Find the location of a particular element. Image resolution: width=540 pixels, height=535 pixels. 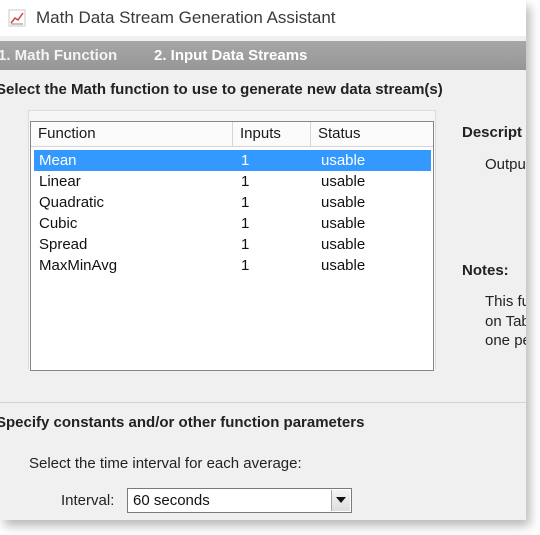

column-header-function: Function is located at coordinates (132, 134).